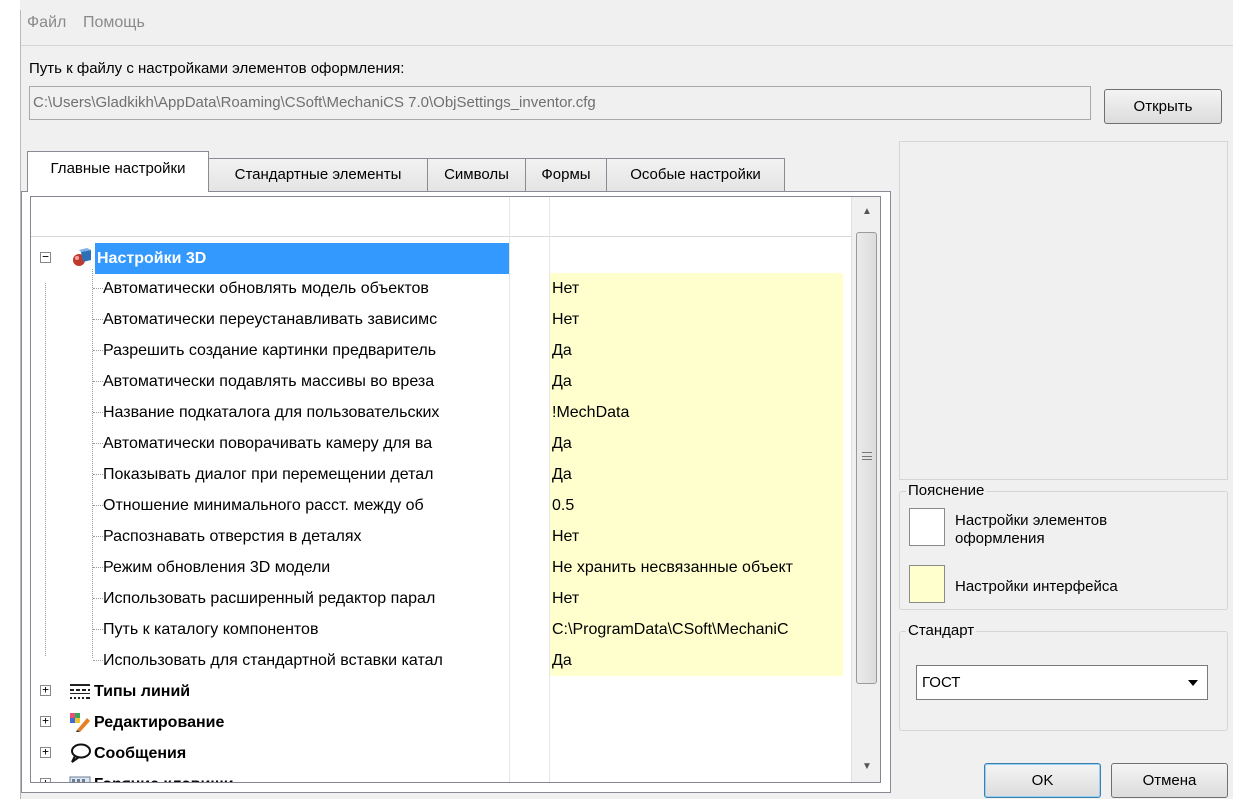  Describe the element at coordinates (45, 257) in the screenshot. I see `collapse-icon: −` at that location.